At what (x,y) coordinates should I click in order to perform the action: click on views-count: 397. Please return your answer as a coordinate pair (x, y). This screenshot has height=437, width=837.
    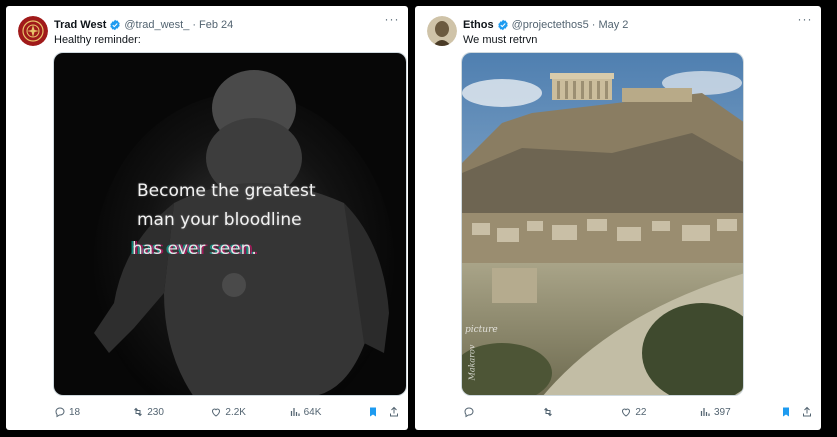
    Looking at the image, I should click on (722, 412).